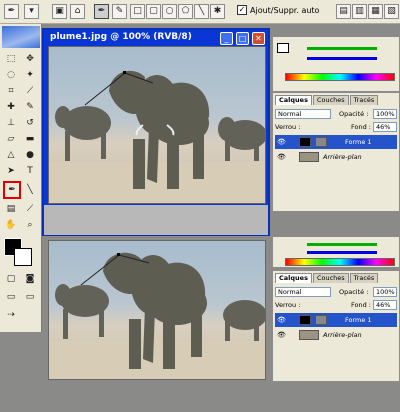 Image resolution: width=400 pixels, height=412 pixels. Describe the element at coordinates (385, 305) in the screenshot. I see `fill-input-2: 46%` at that location.